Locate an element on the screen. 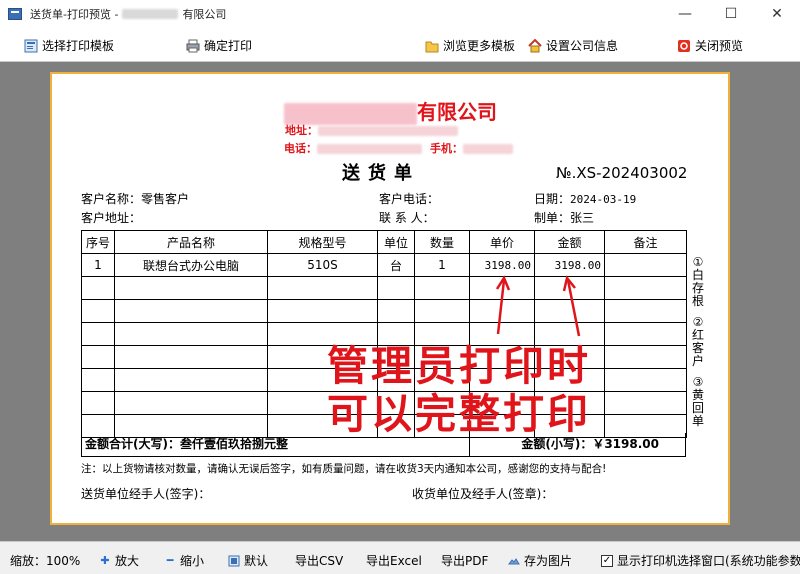  window-title-prefix: 送货单-打印预览 - is located at coordinates (74, 14).